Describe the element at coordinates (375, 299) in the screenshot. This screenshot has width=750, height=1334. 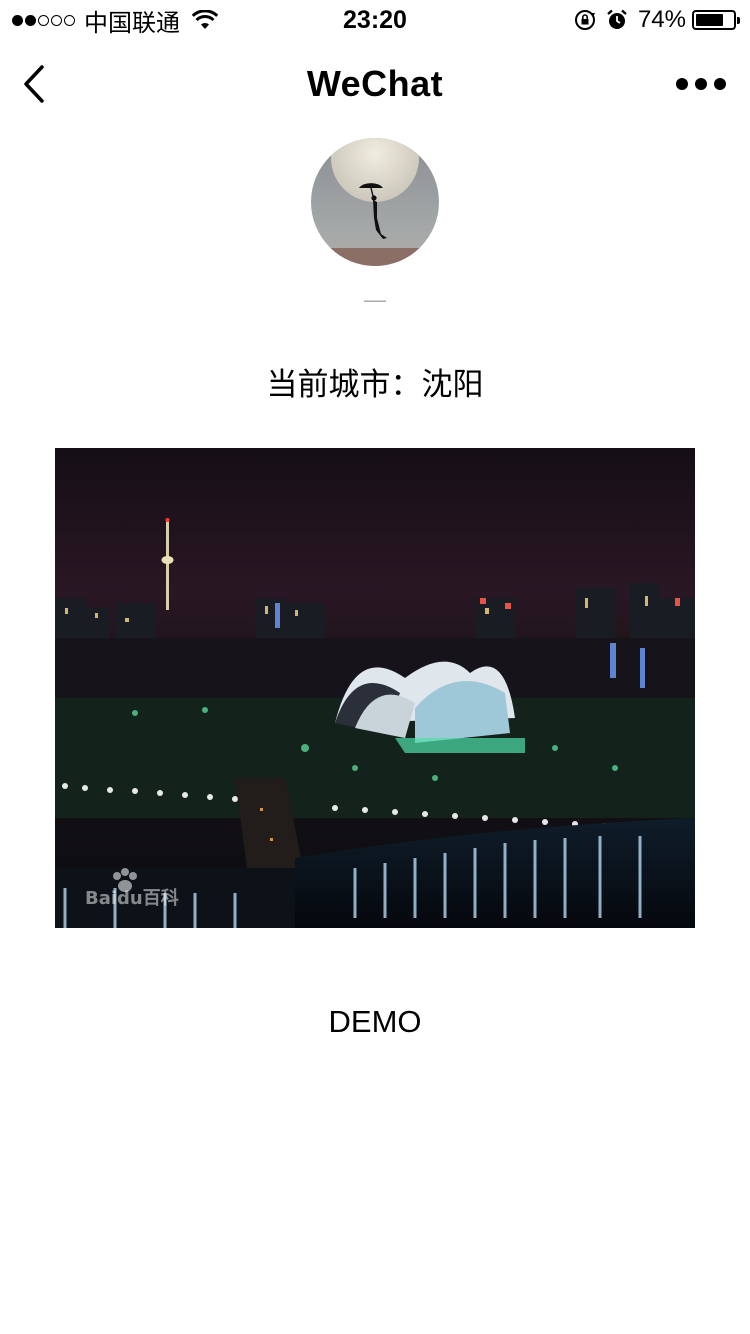
I see `nickname: —` at that location.